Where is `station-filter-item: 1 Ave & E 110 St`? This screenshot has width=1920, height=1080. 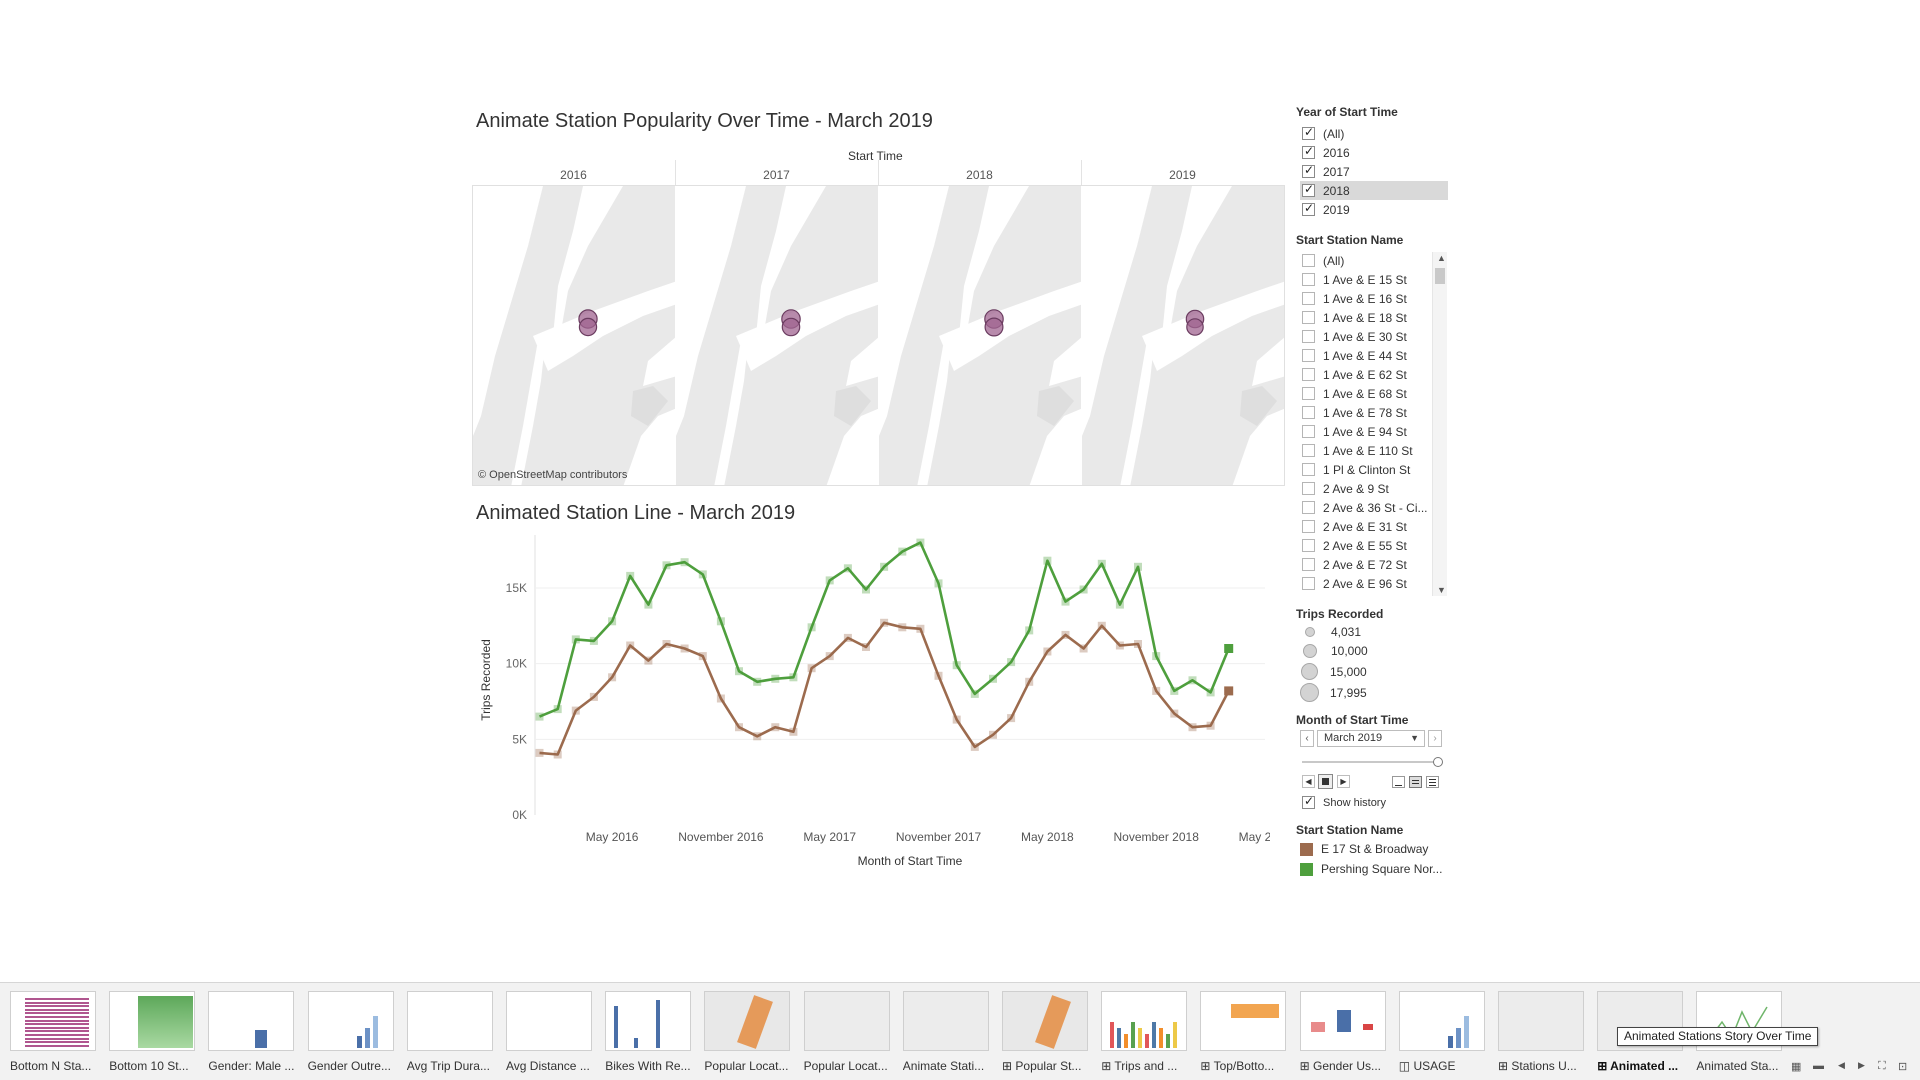 station-filter-item: 1 Ave & E 110 St is located at coordinates (1365, 450).